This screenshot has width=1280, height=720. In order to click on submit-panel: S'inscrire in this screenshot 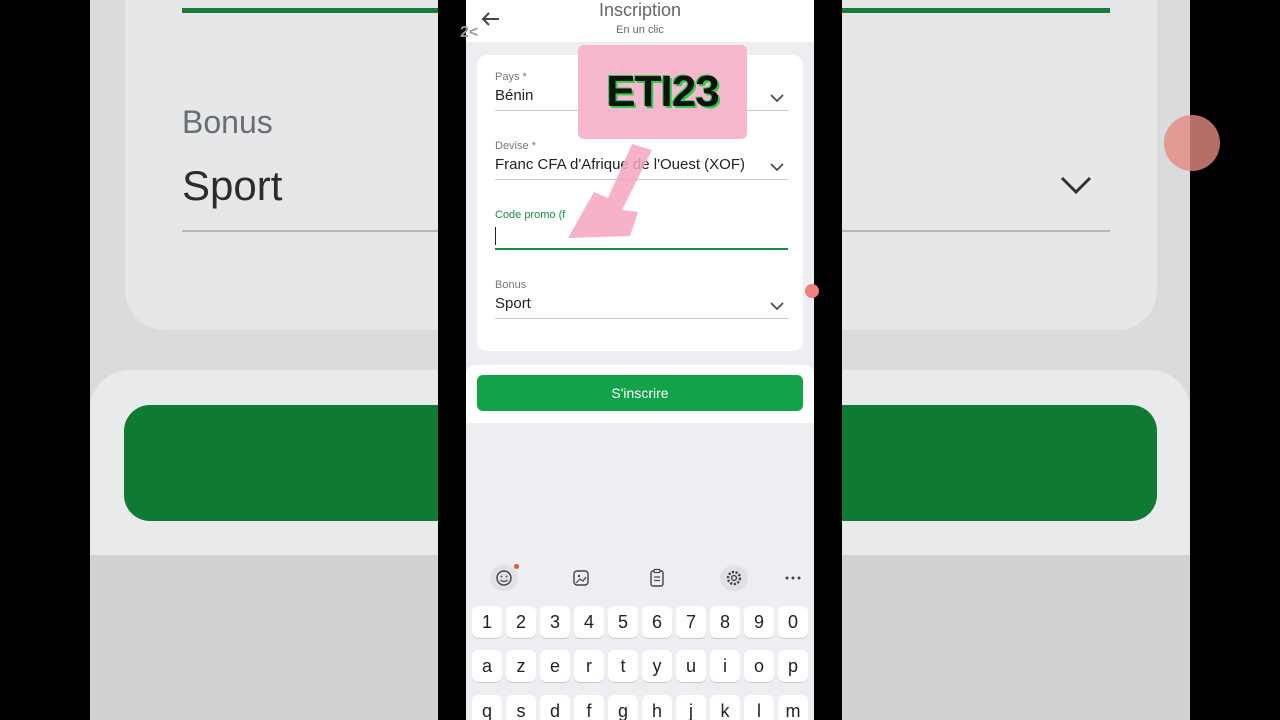, I will do `click(640, 394)`.